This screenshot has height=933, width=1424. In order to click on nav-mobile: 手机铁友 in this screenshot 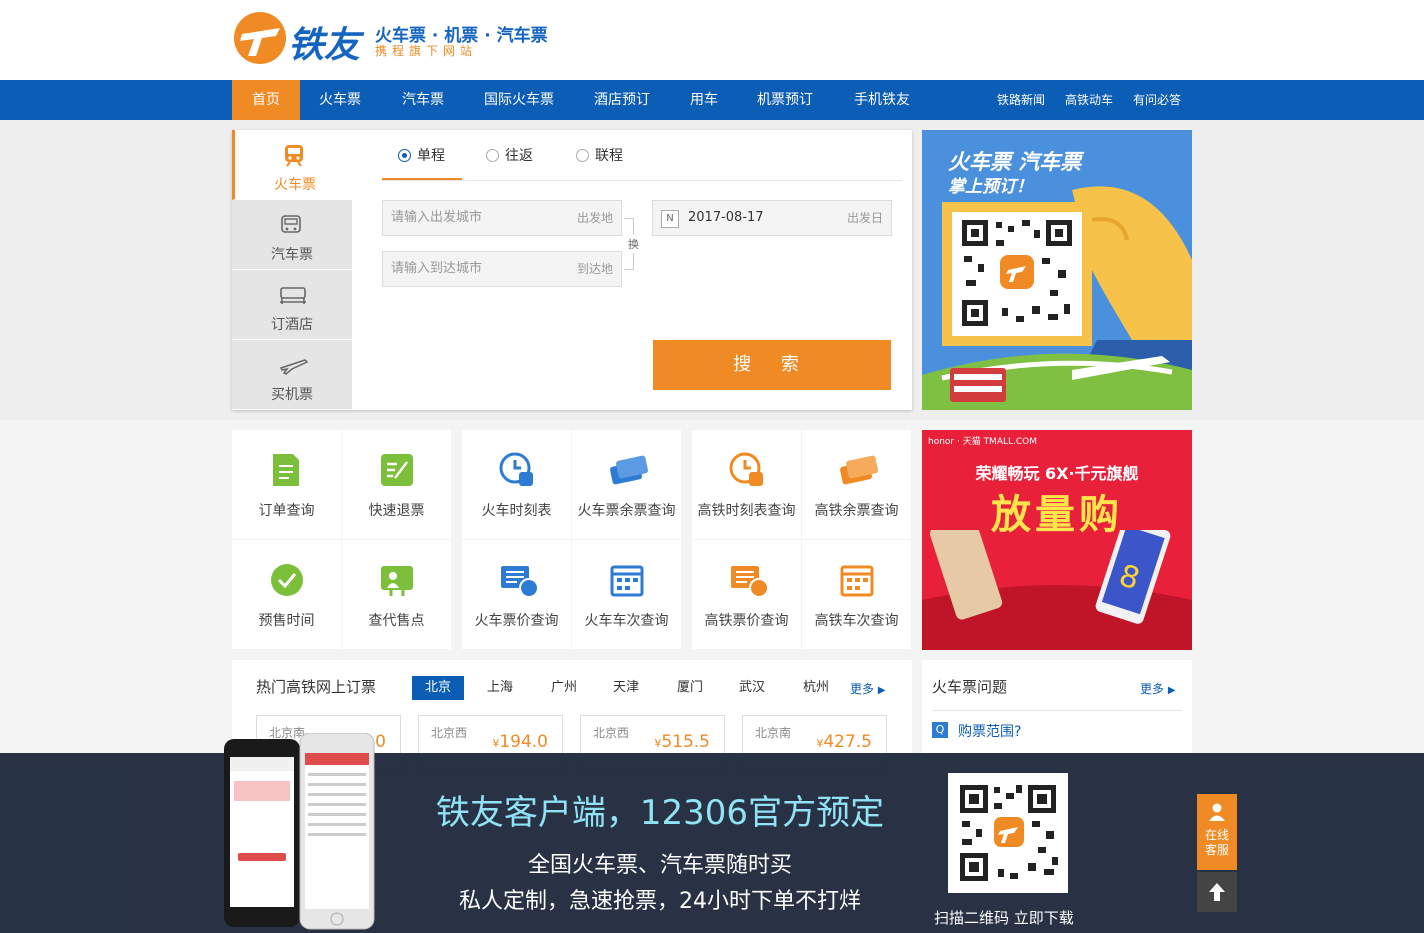, I will do `click(882, 100)`.